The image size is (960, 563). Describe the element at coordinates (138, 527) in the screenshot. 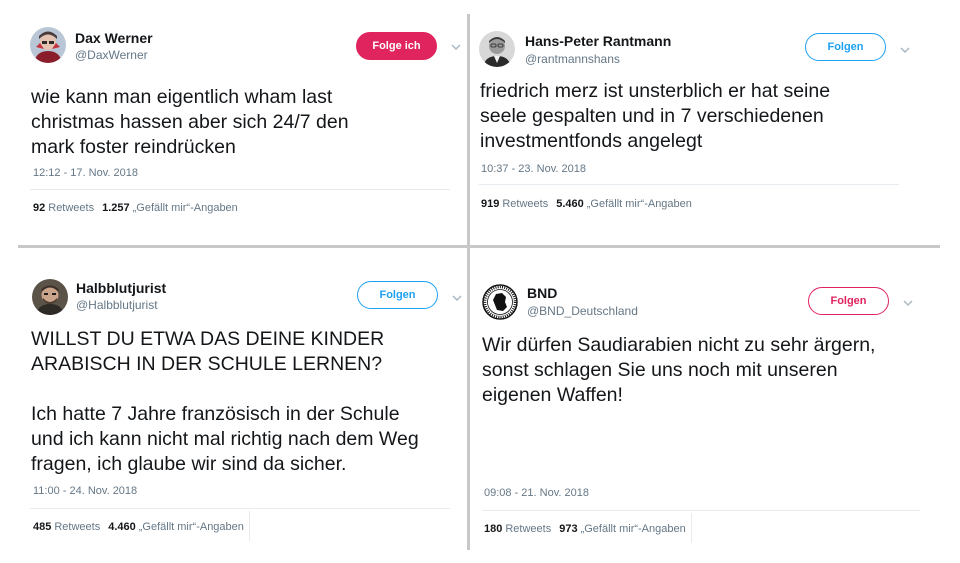

I see `tweet-stats: 485 Retweets 4.460 „Gefällt mir“-Angaben` at that location.